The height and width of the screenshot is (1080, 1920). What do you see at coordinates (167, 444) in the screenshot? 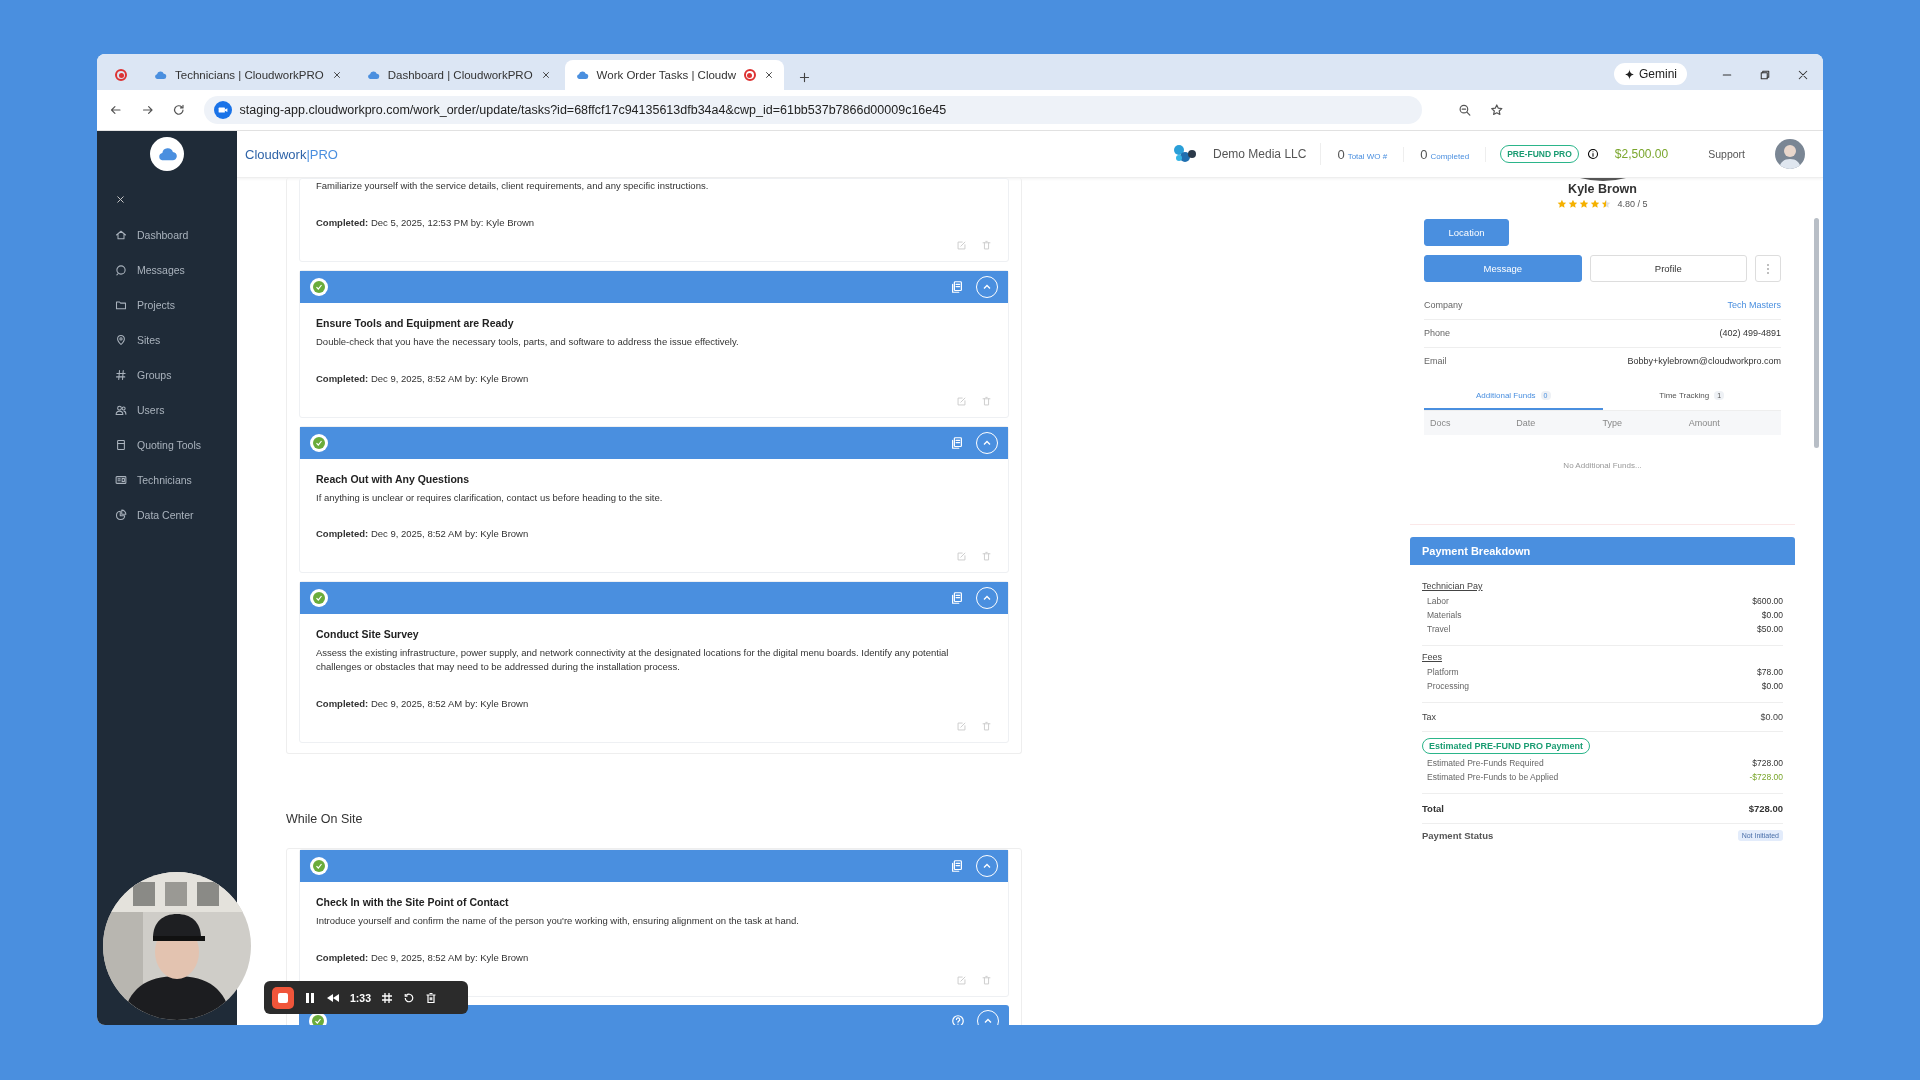
I see `sidebar-item: Quoting Tools` at bounding box center [167, 444].